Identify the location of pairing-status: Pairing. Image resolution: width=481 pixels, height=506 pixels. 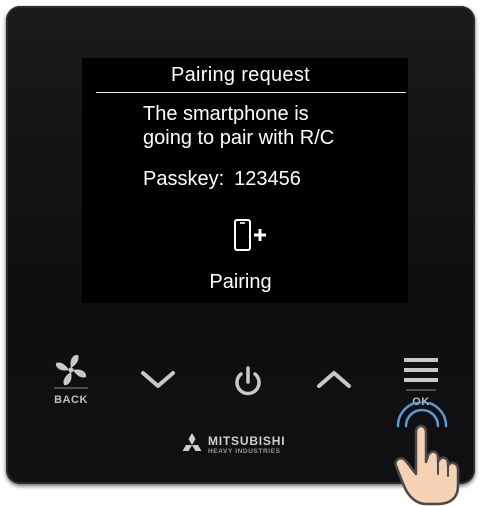
(240, 282).